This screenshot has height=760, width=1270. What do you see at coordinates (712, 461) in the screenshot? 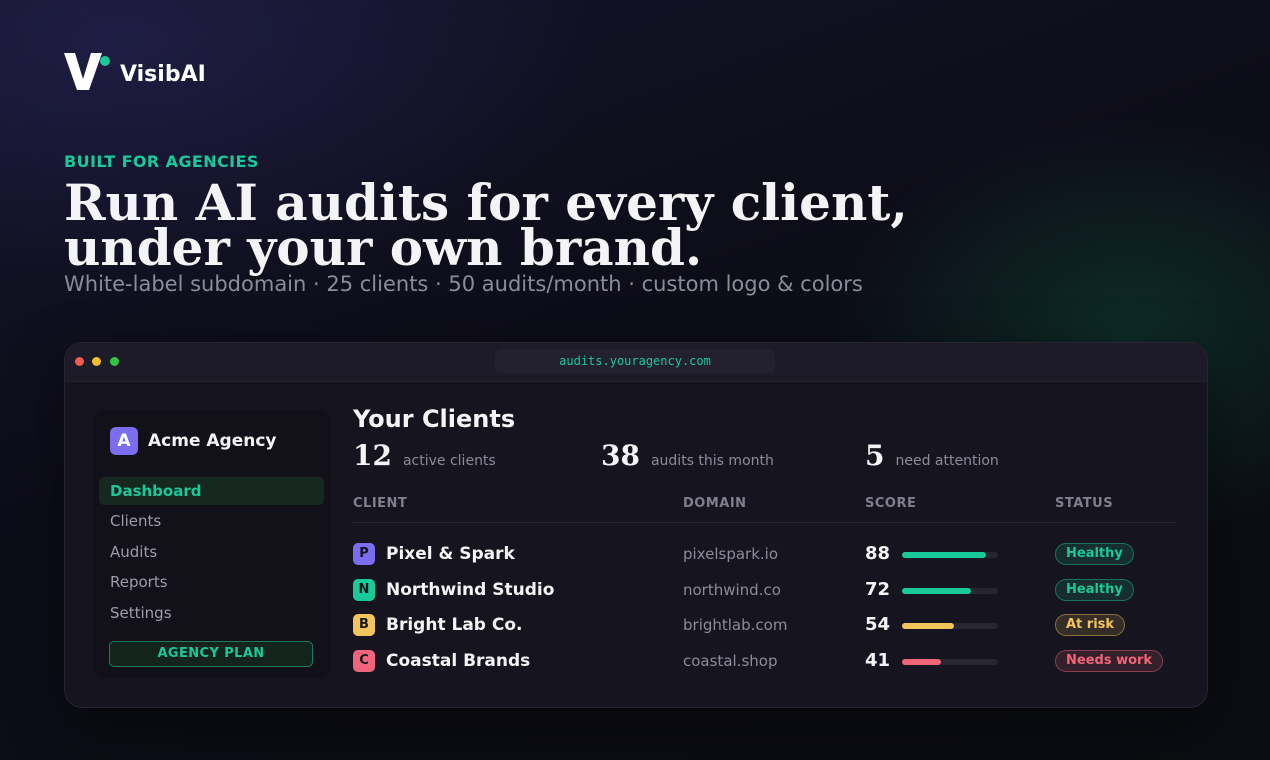
I see `stat-label: audits this month` at bounding box center [712, 461].